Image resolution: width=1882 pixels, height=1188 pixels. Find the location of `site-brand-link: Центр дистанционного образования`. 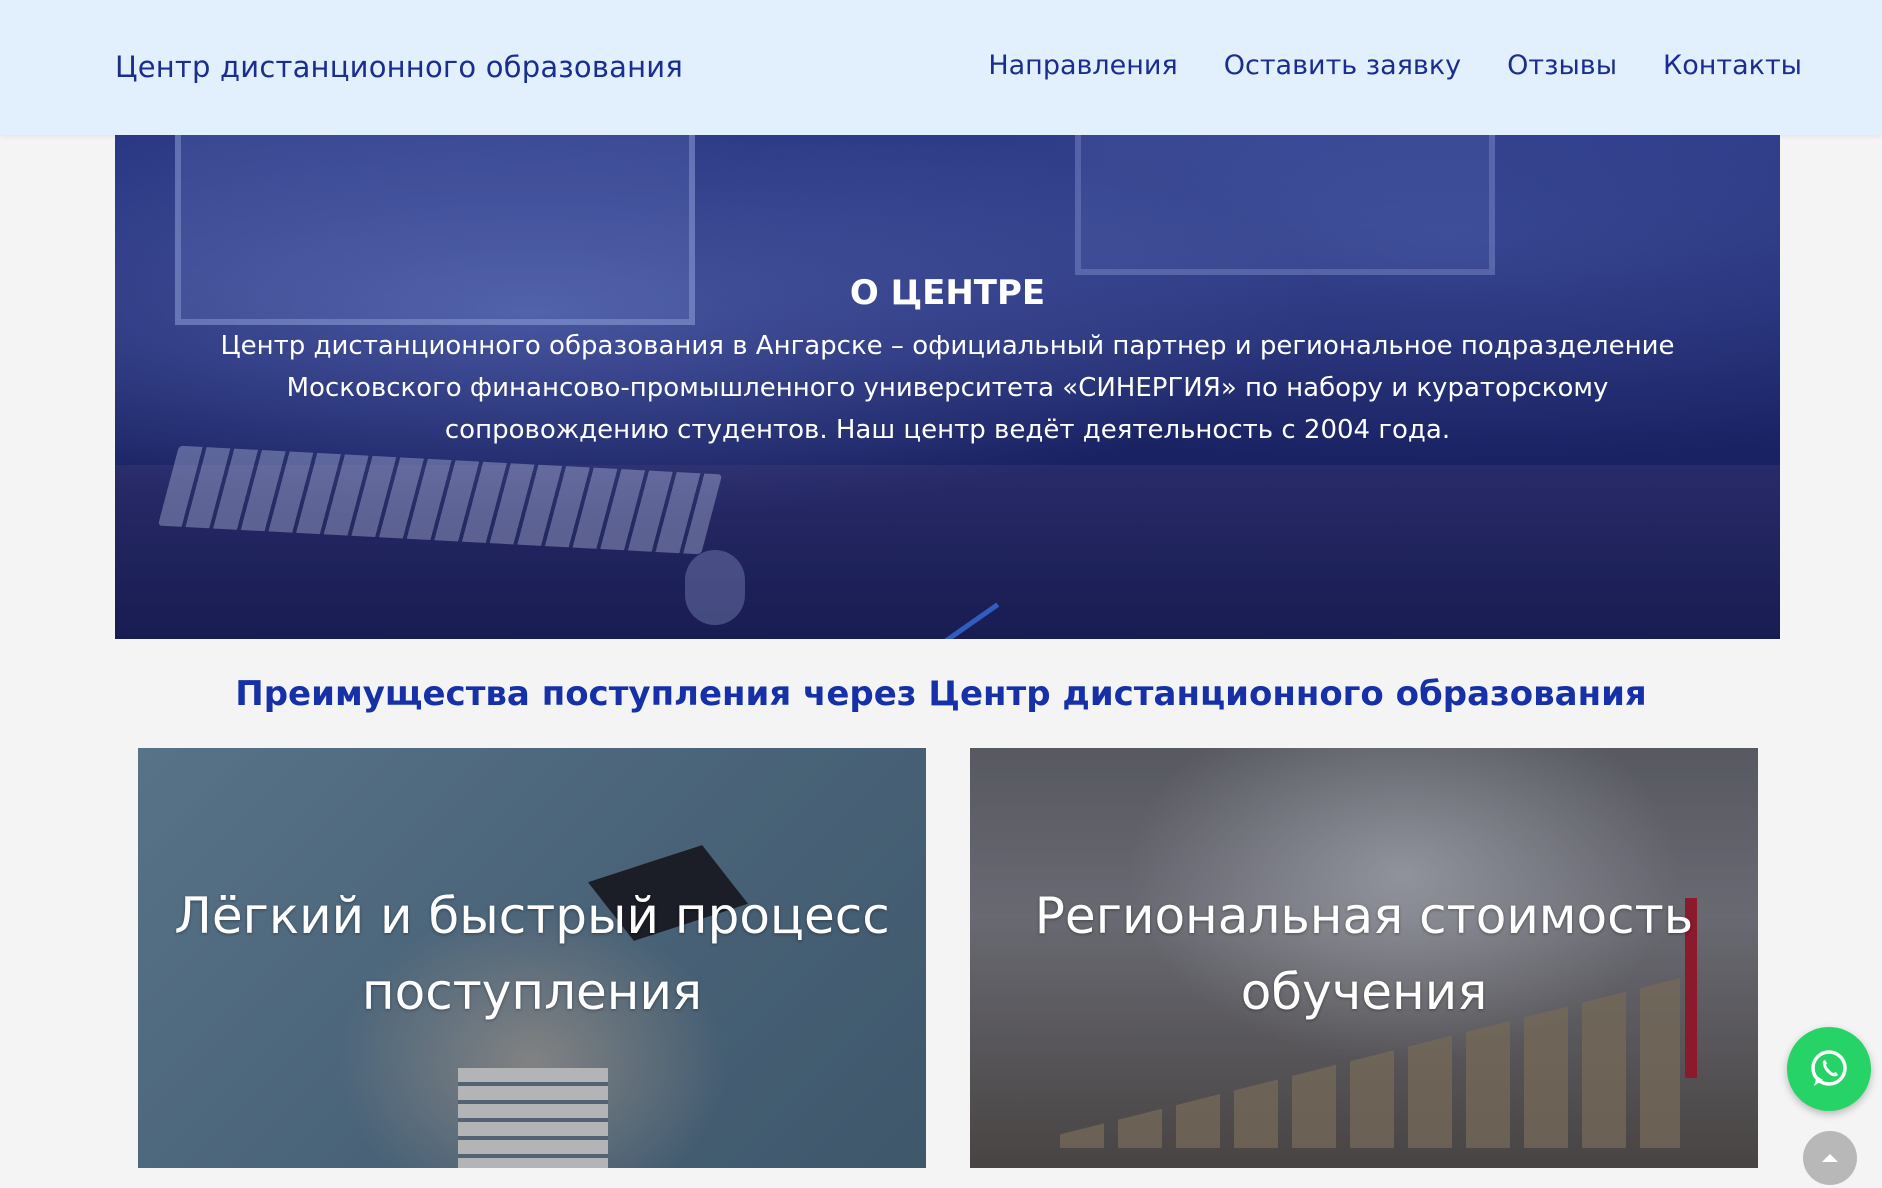

site-brand-link: Центр дистанционного образования is located at coordinates (399, 67).